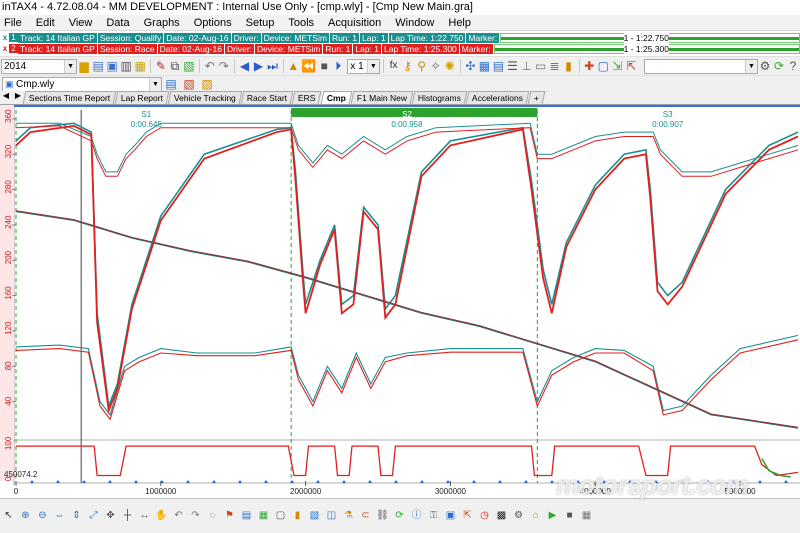  I want to click on stop-icon: ■, so click(324, 66).